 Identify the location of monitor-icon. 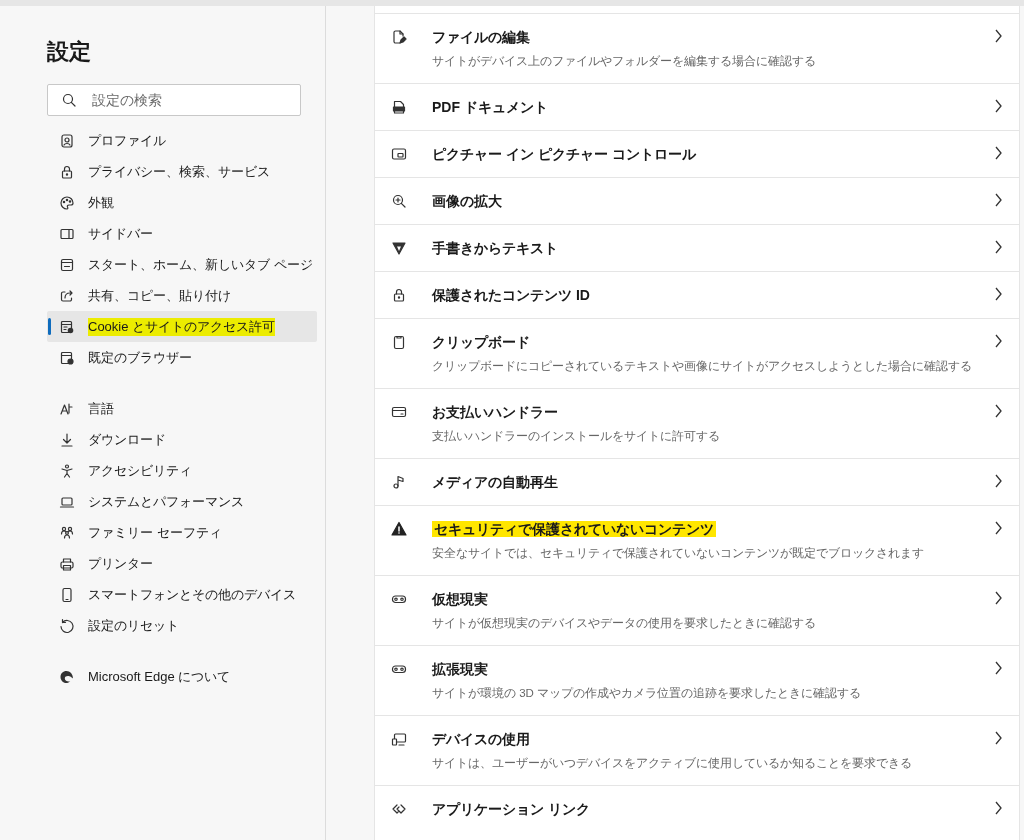
(399, 739).